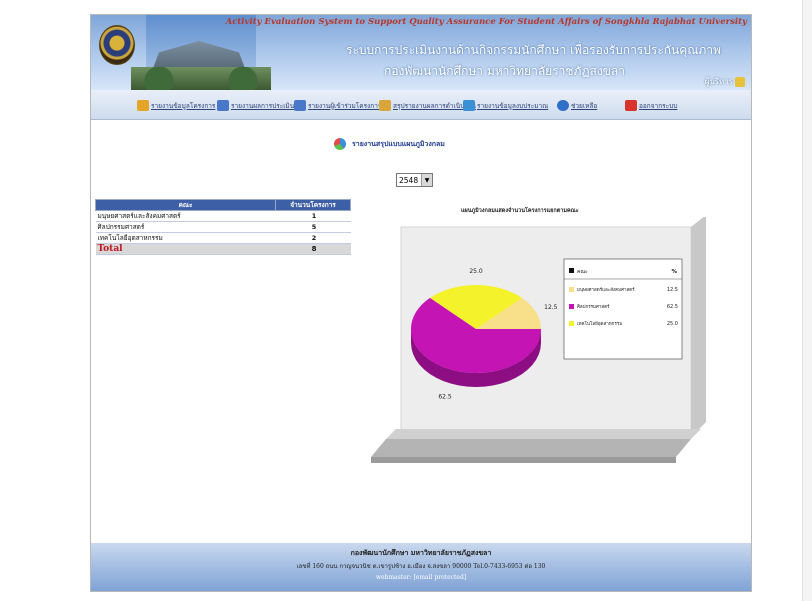  I want to click on nav-label: ช่วยเหลือ, so click(584, 105).